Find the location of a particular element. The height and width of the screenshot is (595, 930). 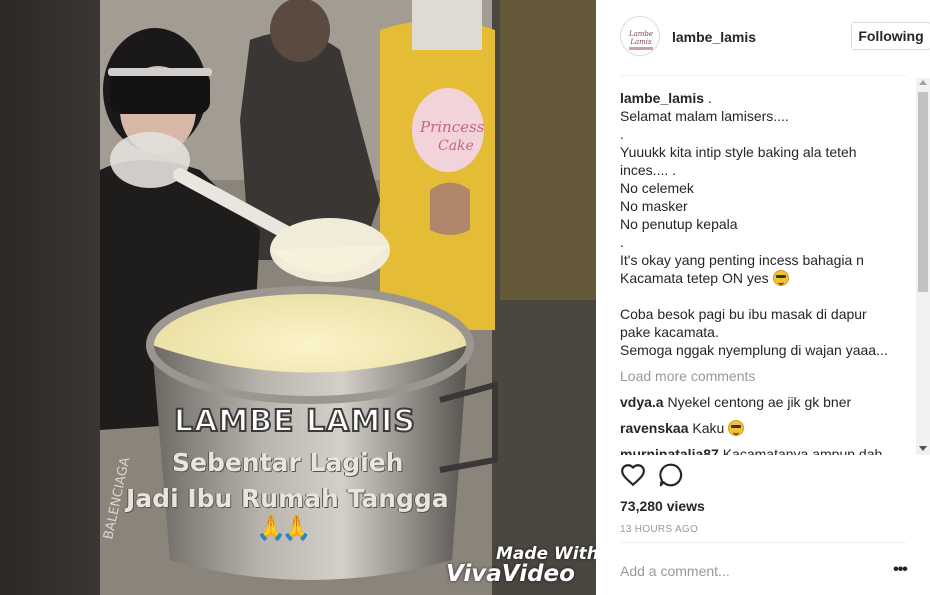

watermark-vivavideo: VivaVideo is located at coordinates (510, 574).